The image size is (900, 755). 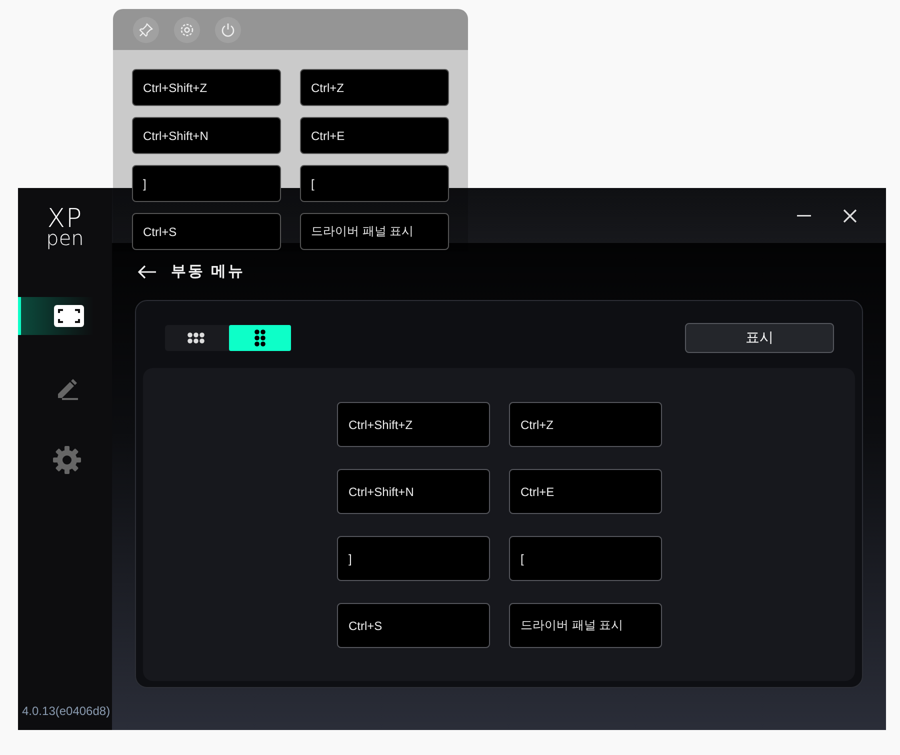 I want to click on pin-icon, so click(x=146, y=29).